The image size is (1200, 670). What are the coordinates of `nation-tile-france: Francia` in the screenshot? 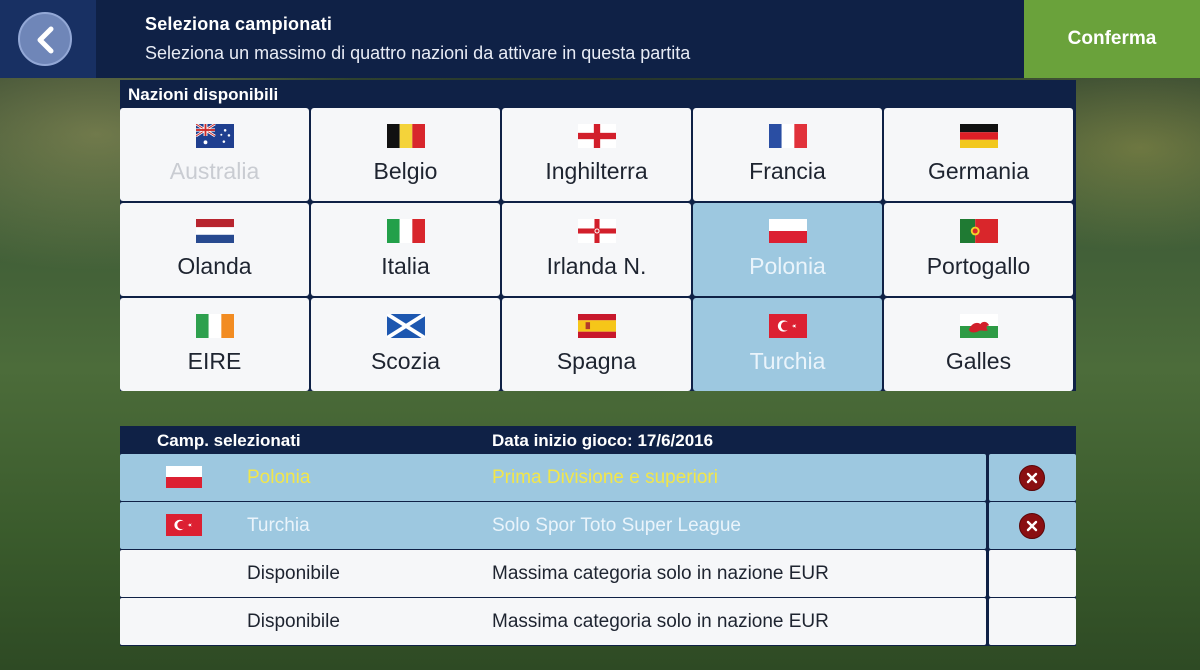 It's located at (787, 154).